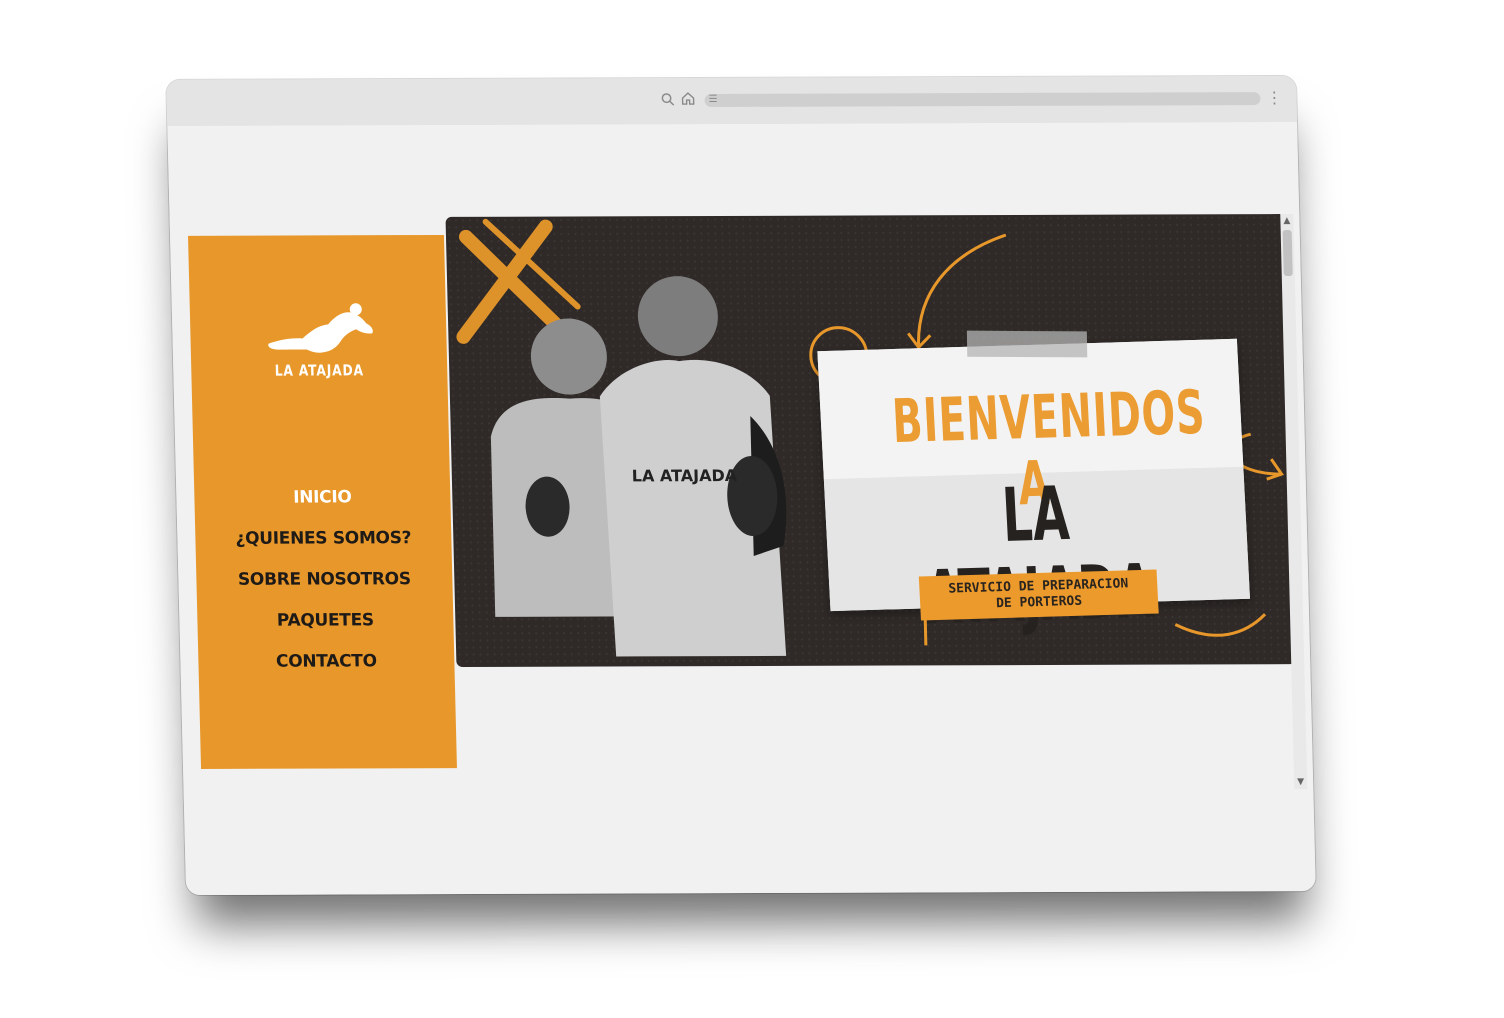  I want to click on nav-item-inicio: INICIO, so click(322, 498).